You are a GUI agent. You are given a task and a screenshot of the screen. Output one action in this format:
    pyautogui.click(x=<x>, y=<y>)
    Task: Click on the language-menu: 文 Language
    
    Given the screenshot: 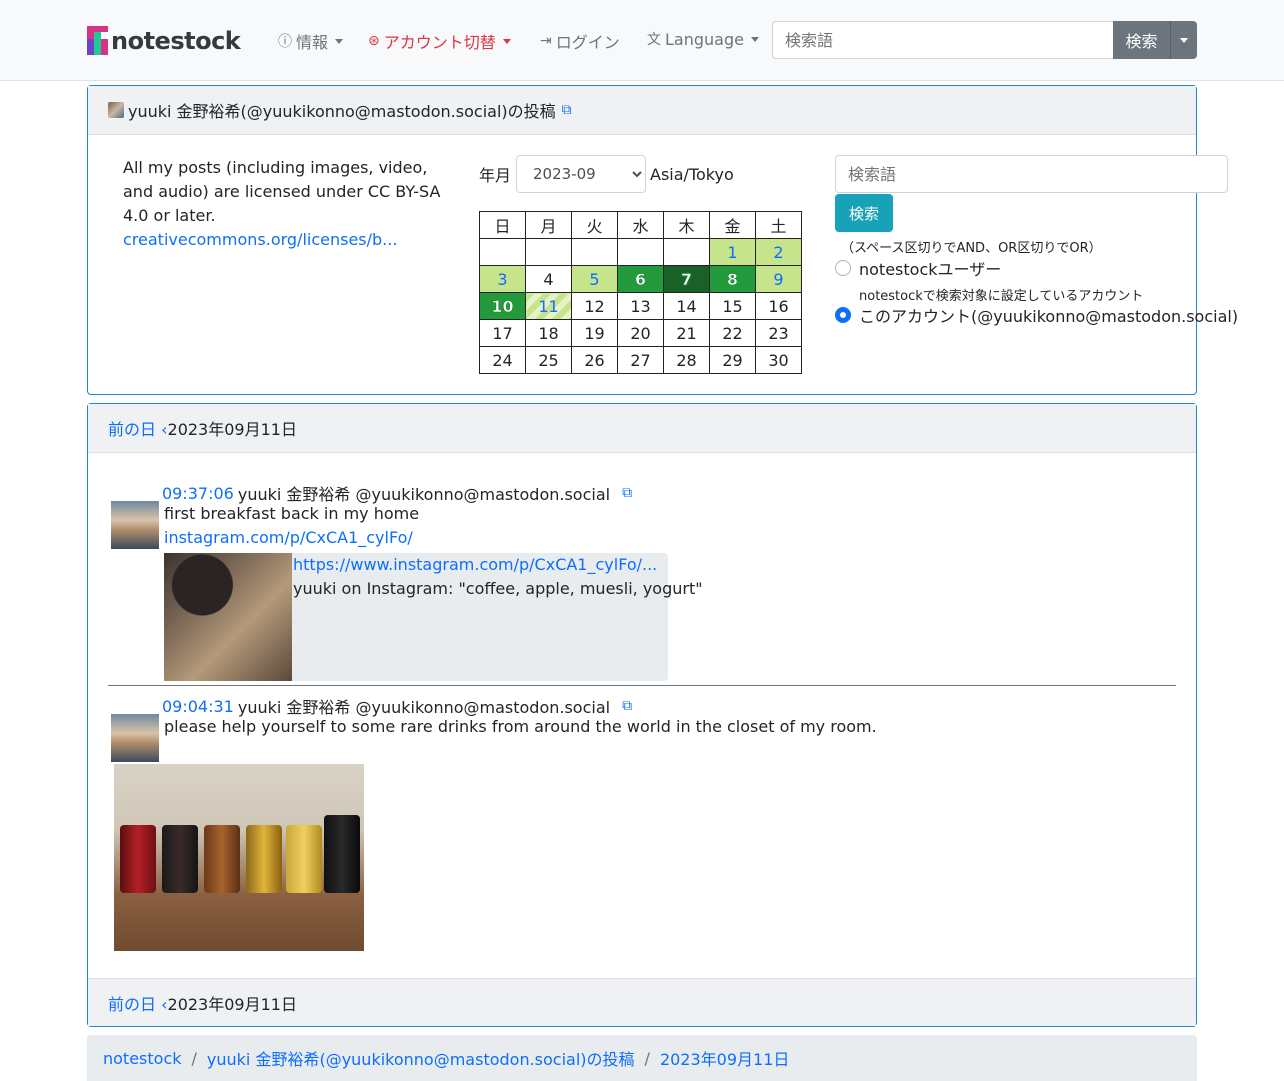 What is the action you would take?
    pyautogui.click(x=703, y=39)
    